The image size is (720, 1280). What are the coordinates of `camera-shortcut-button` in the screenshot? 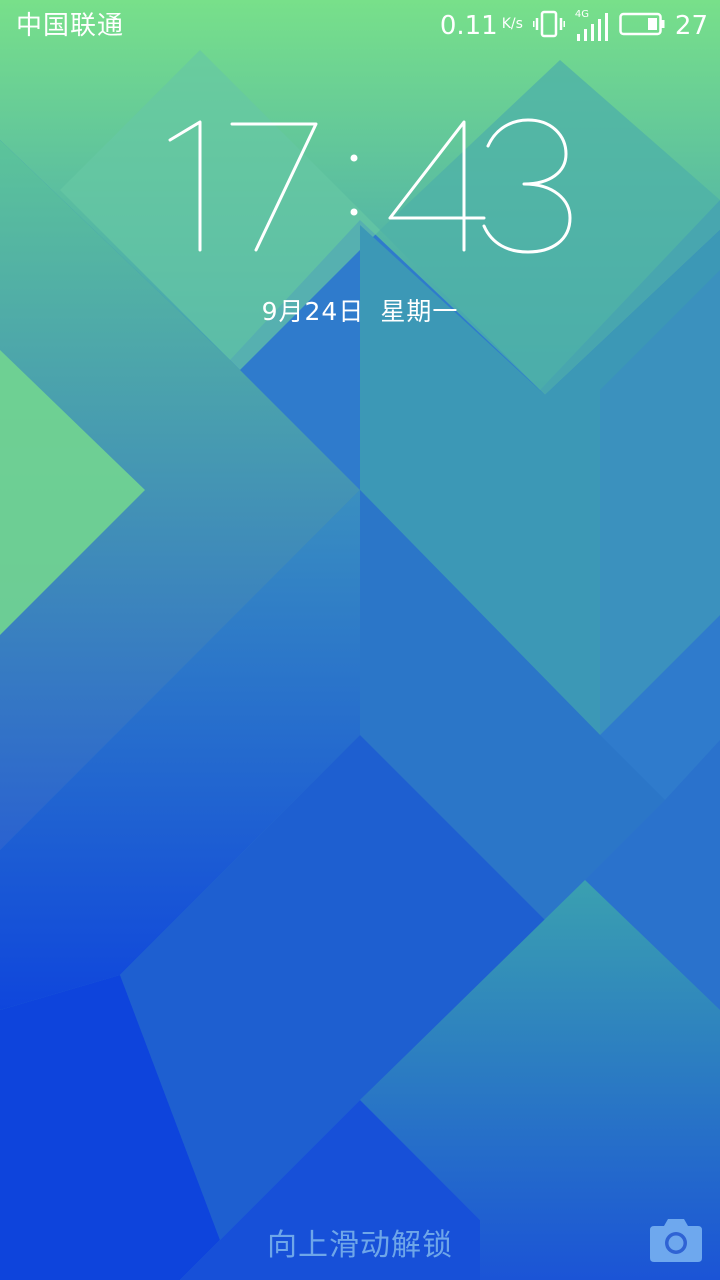 It's located at (676, 1240).